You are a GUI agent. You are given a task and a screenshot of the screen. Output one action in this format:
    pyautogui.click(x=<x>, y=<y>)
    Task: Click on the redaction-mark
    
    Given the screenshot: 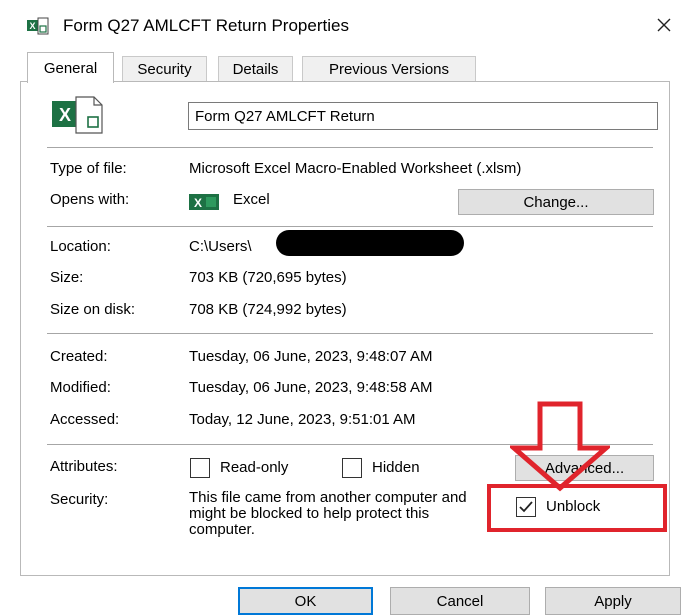 What is the action you would take?
    pyautogui.click(x=370, y=243)
    